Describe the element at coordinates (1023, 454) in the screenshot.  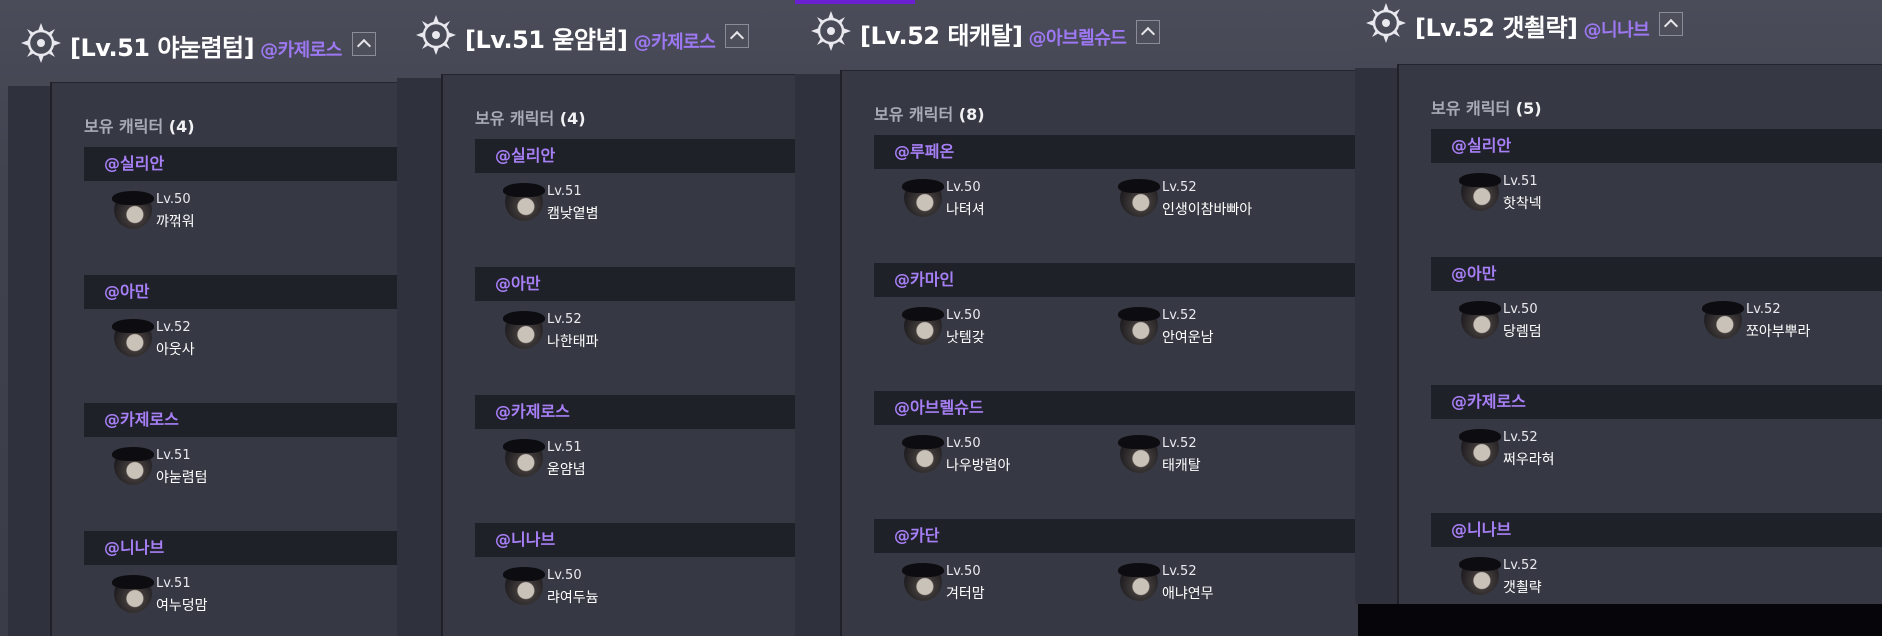
I see `character-entry: Lv.50 나우방렴아` at that location.